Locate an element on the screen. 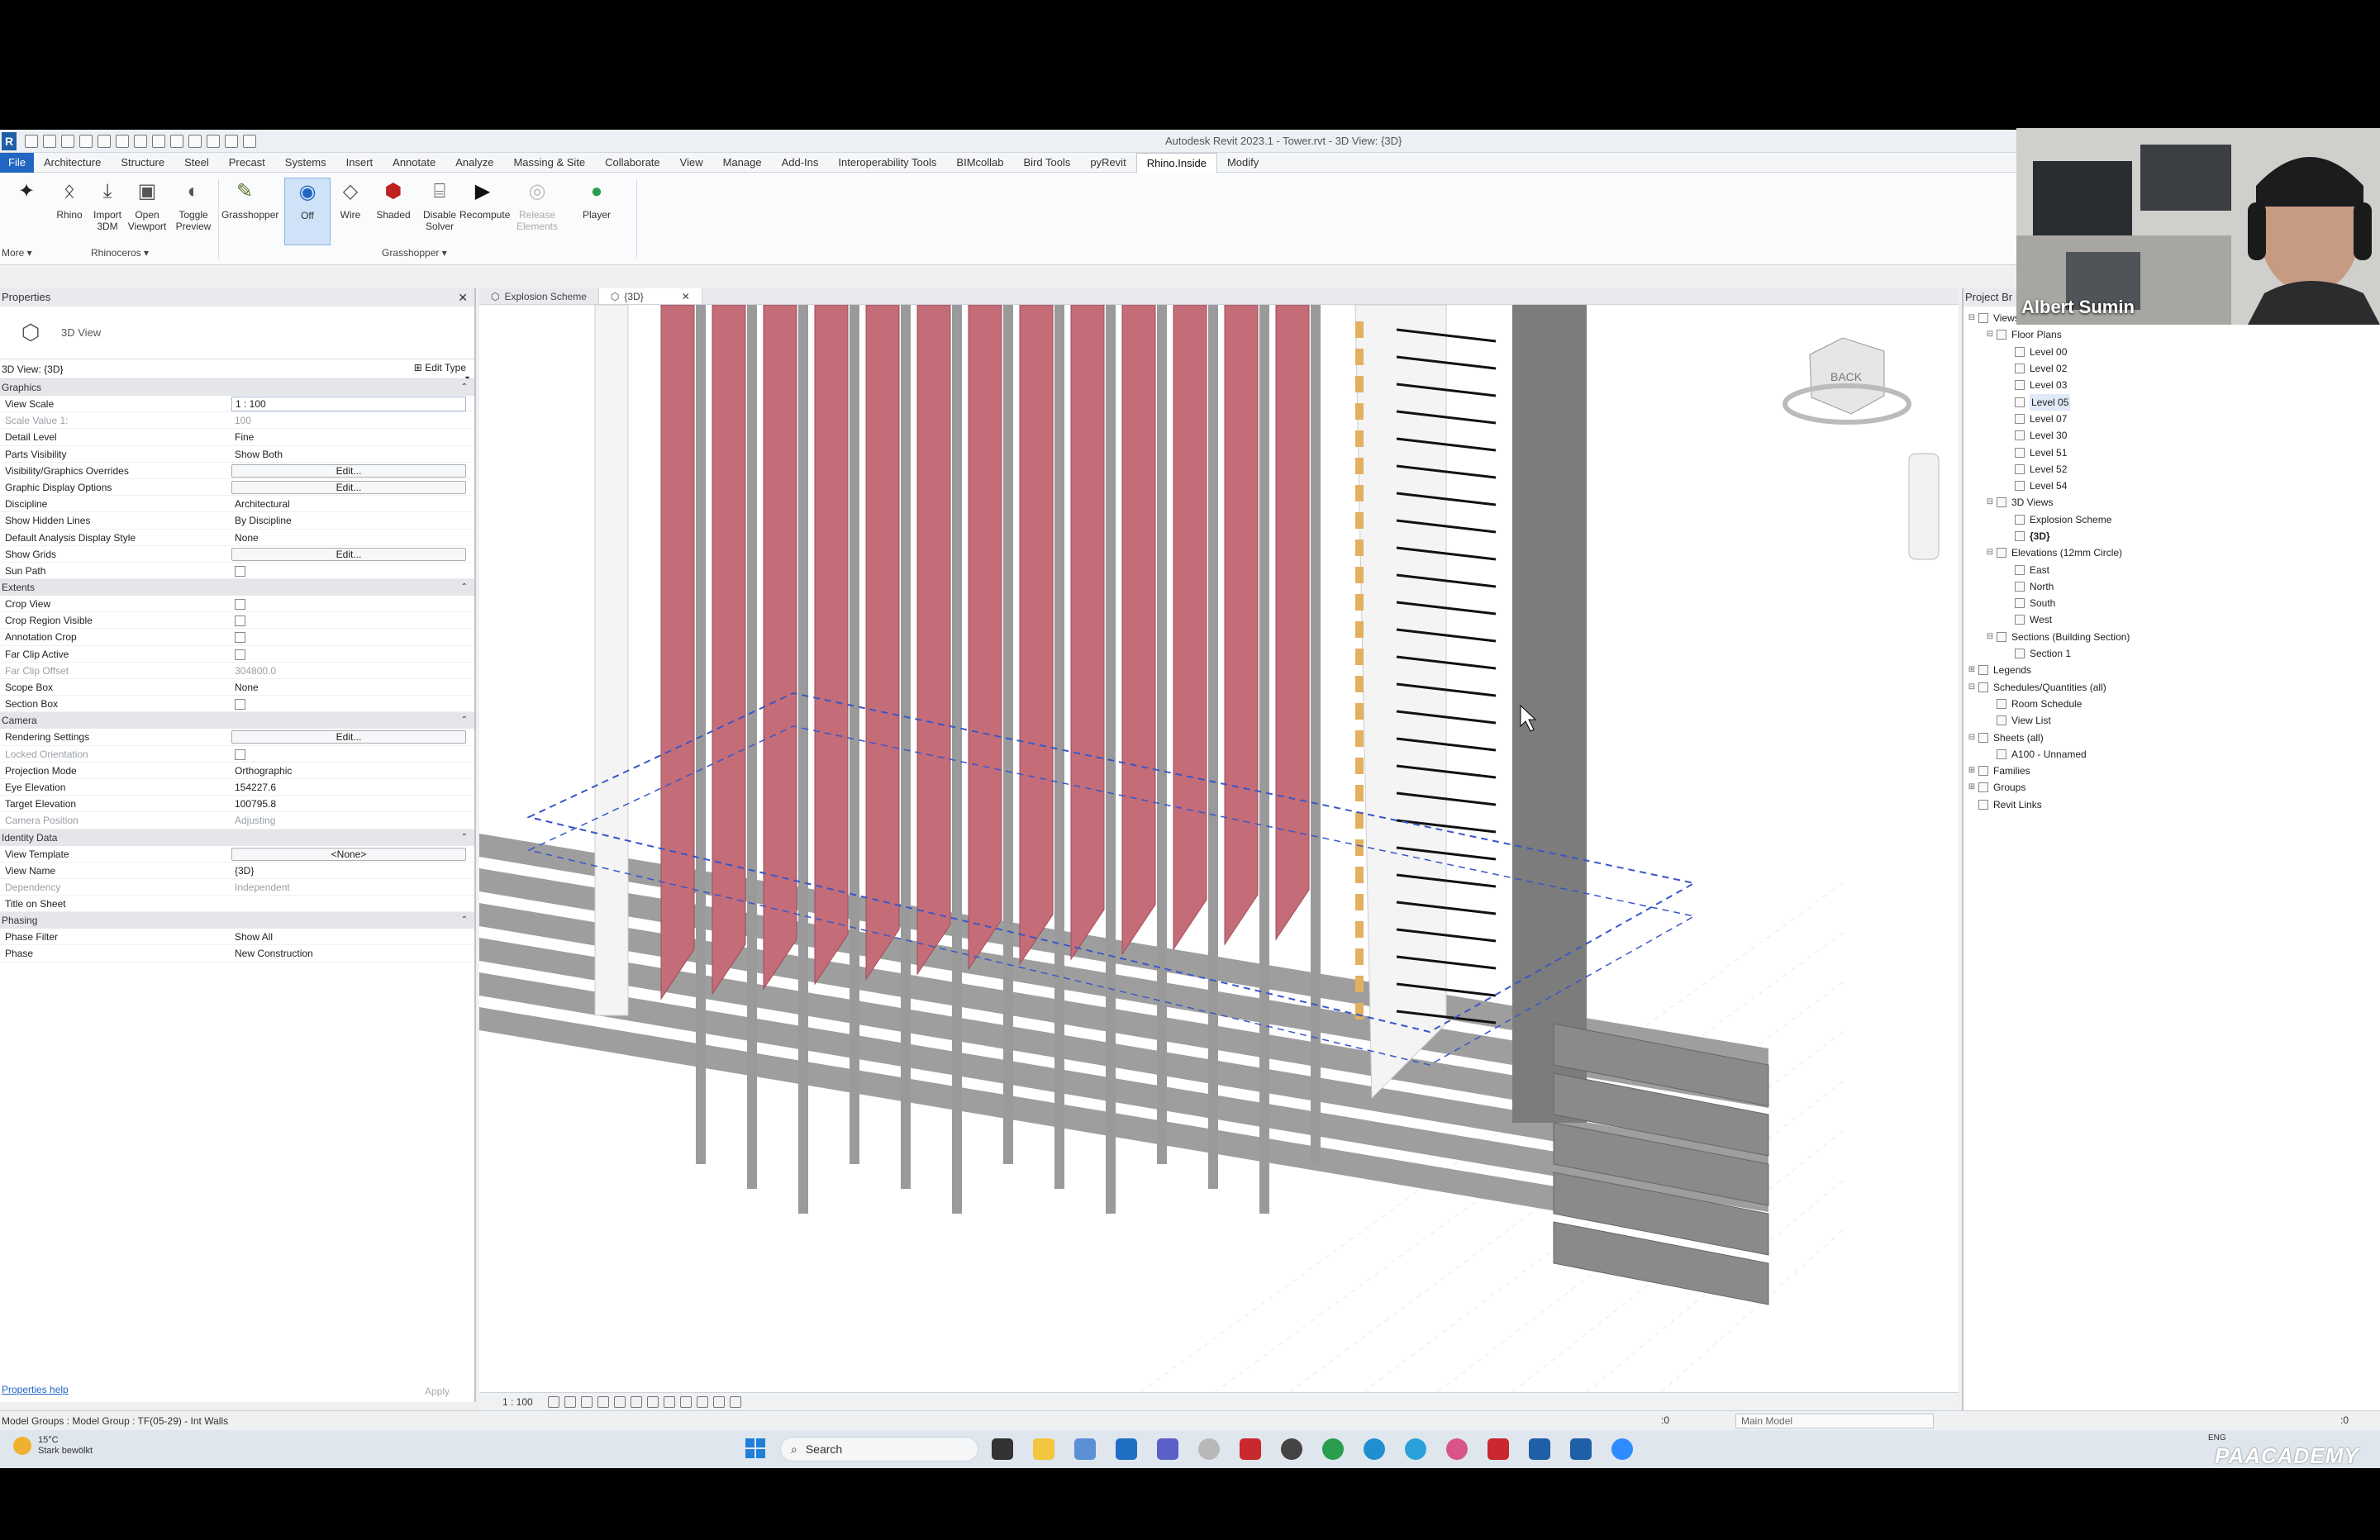 This screenshot has width=2380, height=1540. analytical-model-icon is located at coordinates (718, 1401).